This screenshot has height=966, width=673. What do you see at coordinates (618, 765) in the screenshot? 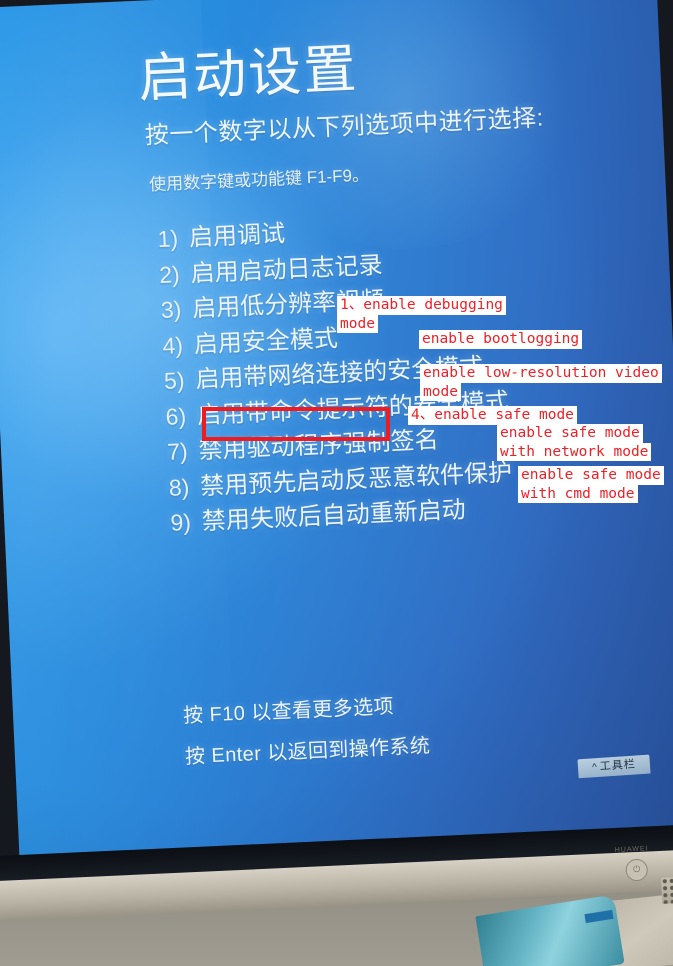
I see `toolbar-tab-label: 工具栏` at bounding box center [618, 765].